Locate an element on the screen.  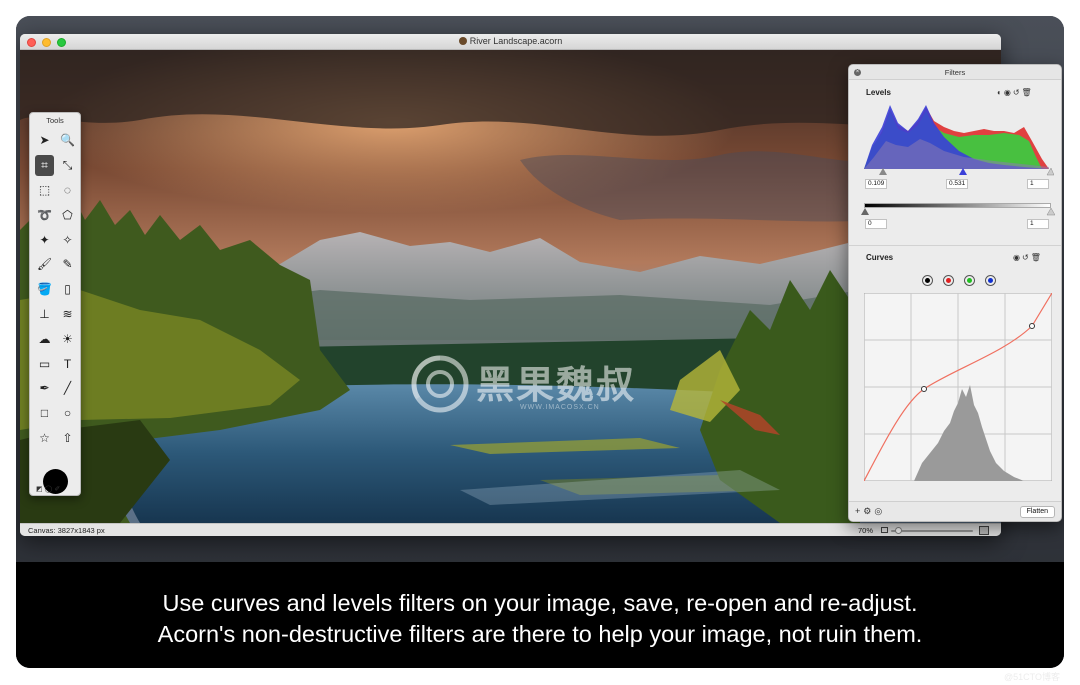
window-title: River Landscape.acorn is located at coordinates (510, 41).